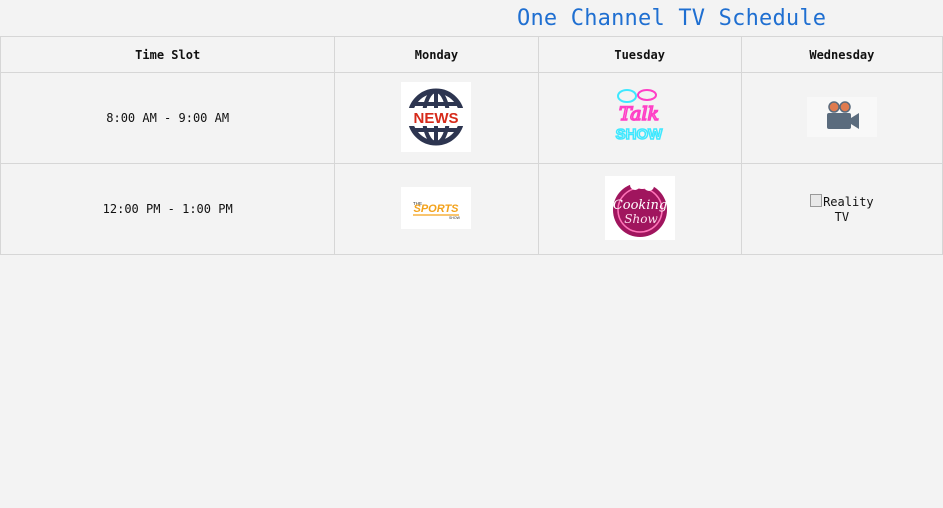 The image size is (943, 508). Describe the element at coordinates (841, 54) in the screenshot. I see `header-wednesday: Wednesday` at that location.